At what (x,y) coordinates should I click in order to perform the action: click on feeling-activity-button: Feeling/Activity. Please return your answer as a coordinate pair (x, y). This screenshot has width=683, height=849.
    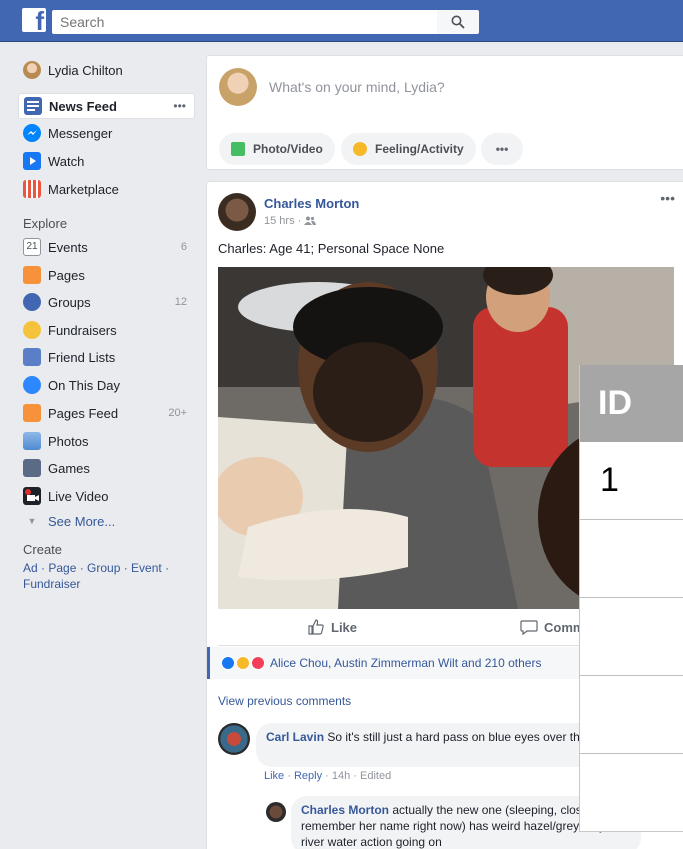
    Looking at the image, I should click on (408, 149).